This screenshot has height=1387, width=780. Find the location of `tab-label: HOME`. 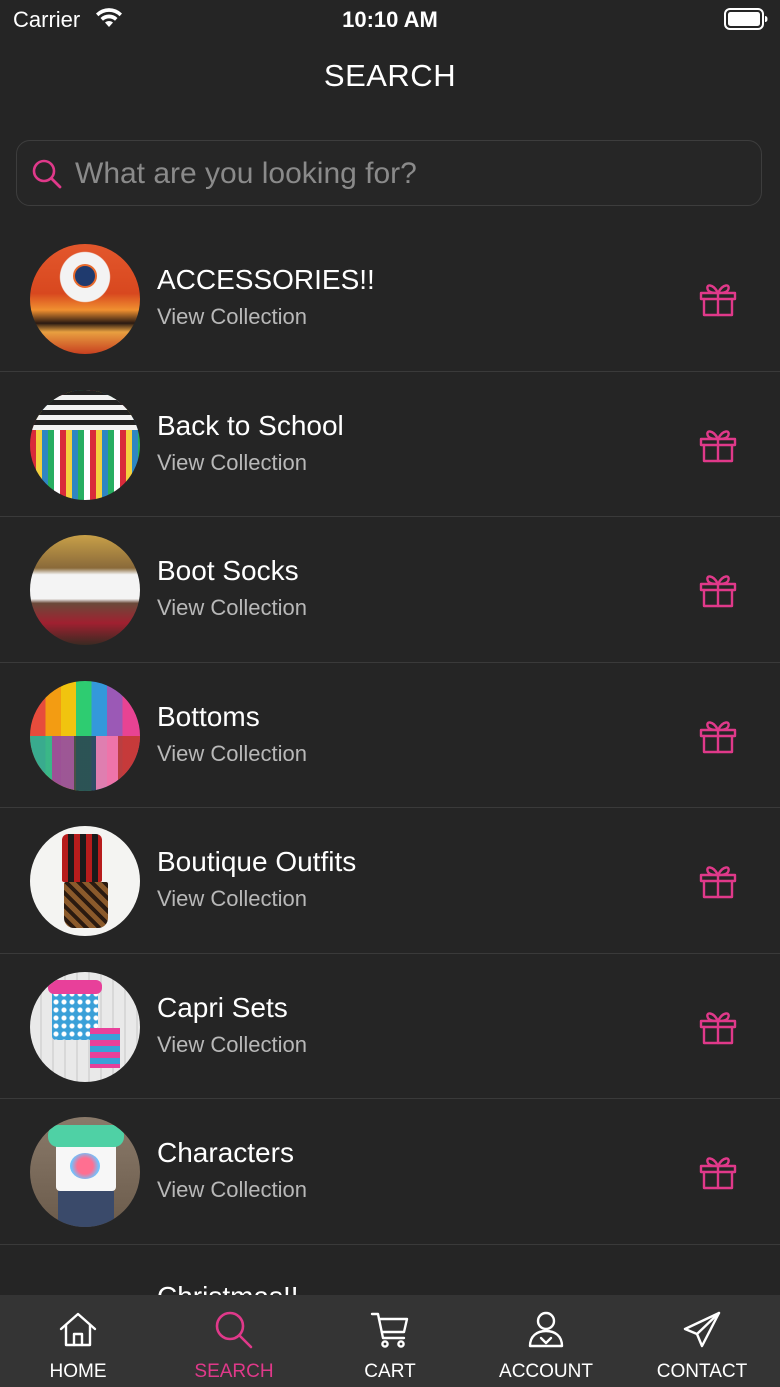

tab-label: HOME is located at coordinates (78, 1371).